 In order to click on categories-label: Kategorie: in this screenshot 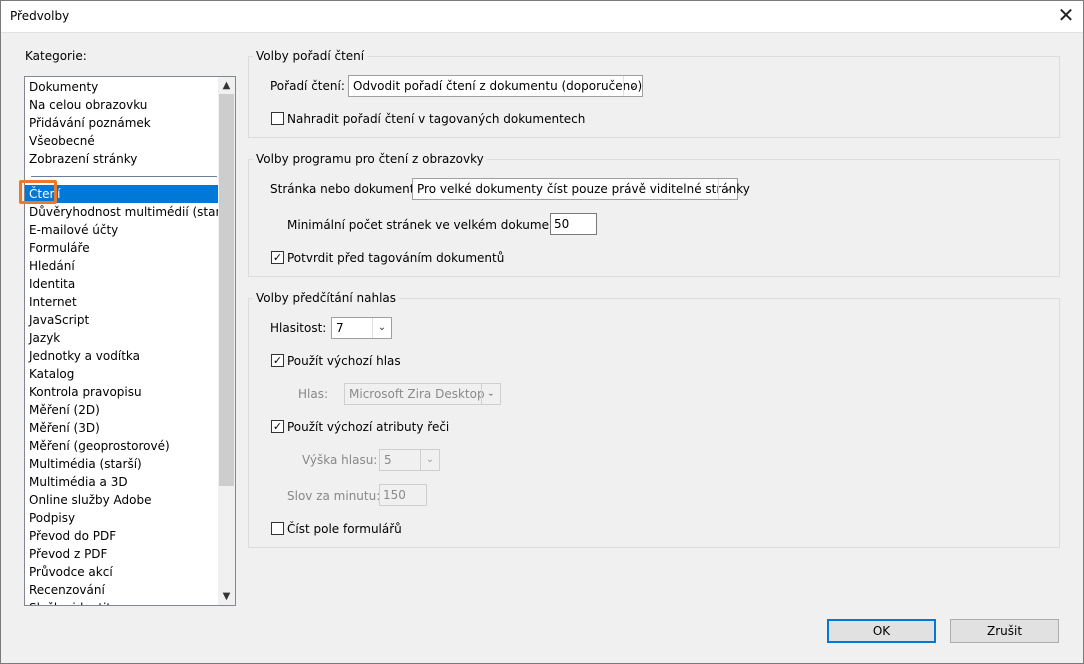, I will do `click(56, 56)`.